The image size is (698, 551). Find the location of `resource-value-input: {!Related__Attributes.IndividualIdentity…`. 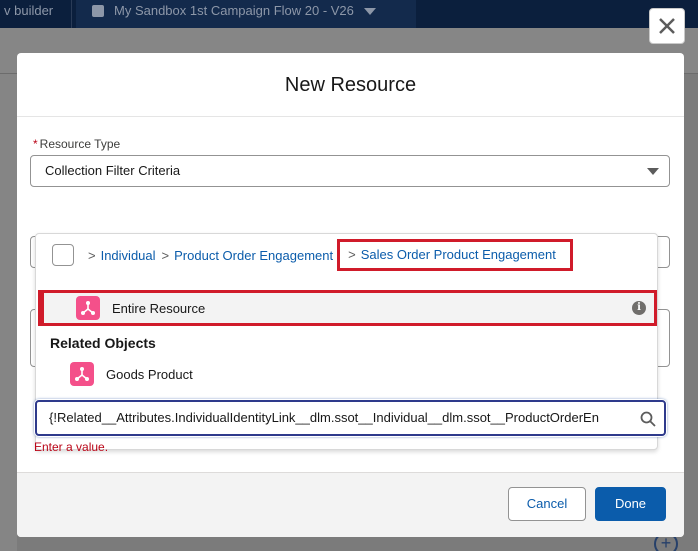

resource-value-input: {!Related__Attributes.IndividualIdentity… is located at coordinates (350, 418).